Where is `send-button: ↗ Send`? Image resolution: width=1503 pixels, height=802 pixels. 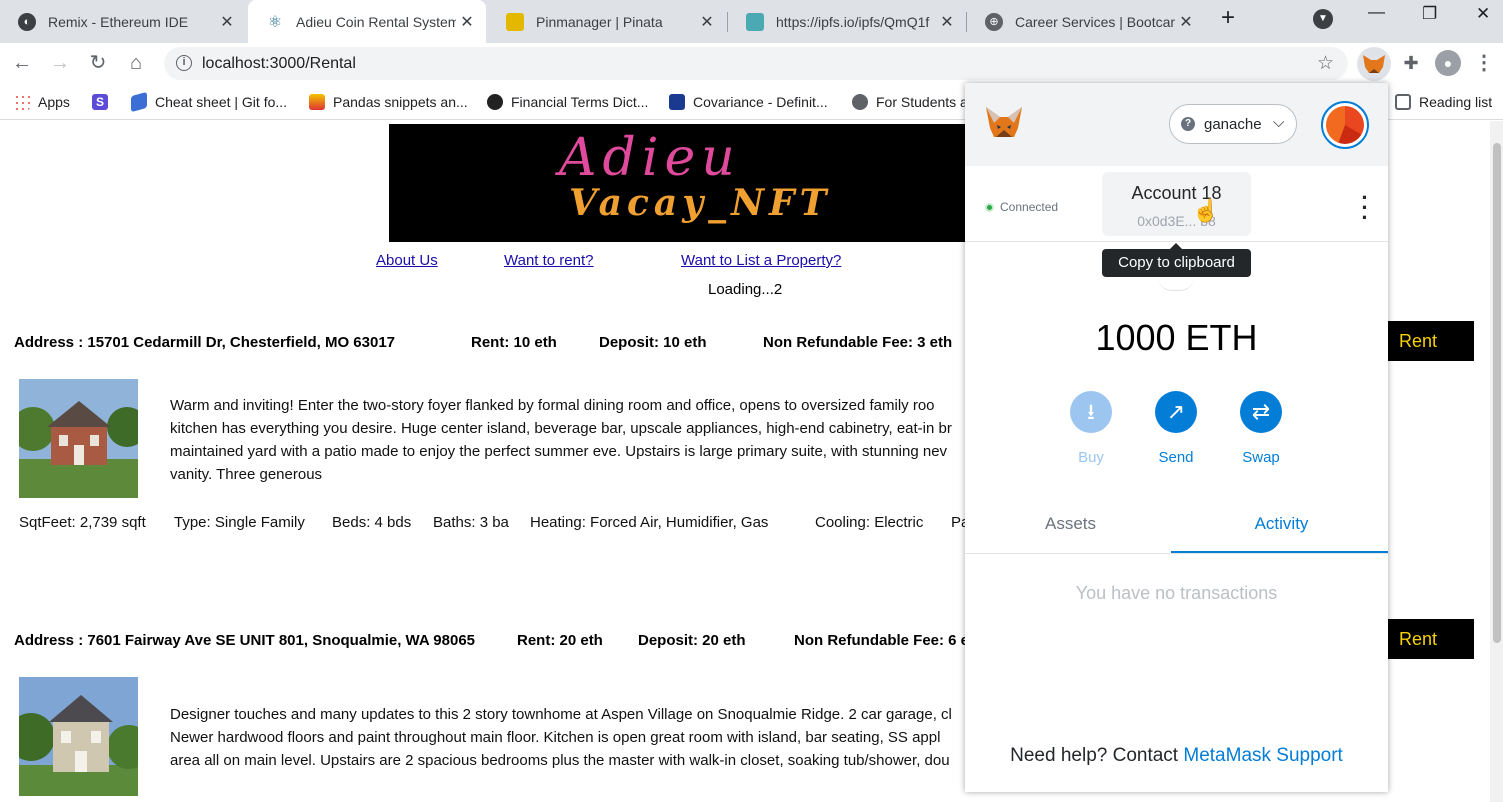 send-button: ↗ Send is located at coordinates (1176, 428).